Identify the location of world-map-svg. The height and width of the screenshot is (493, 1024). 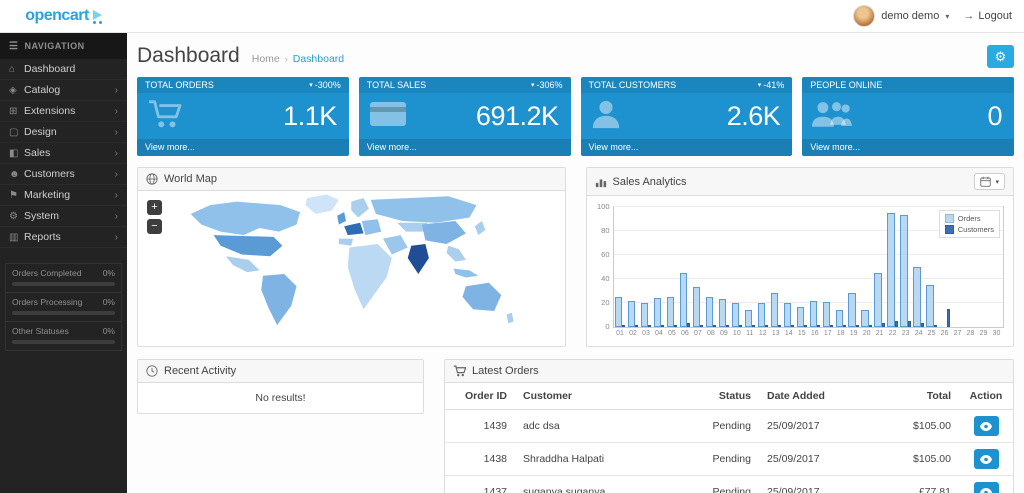
(352, 260).